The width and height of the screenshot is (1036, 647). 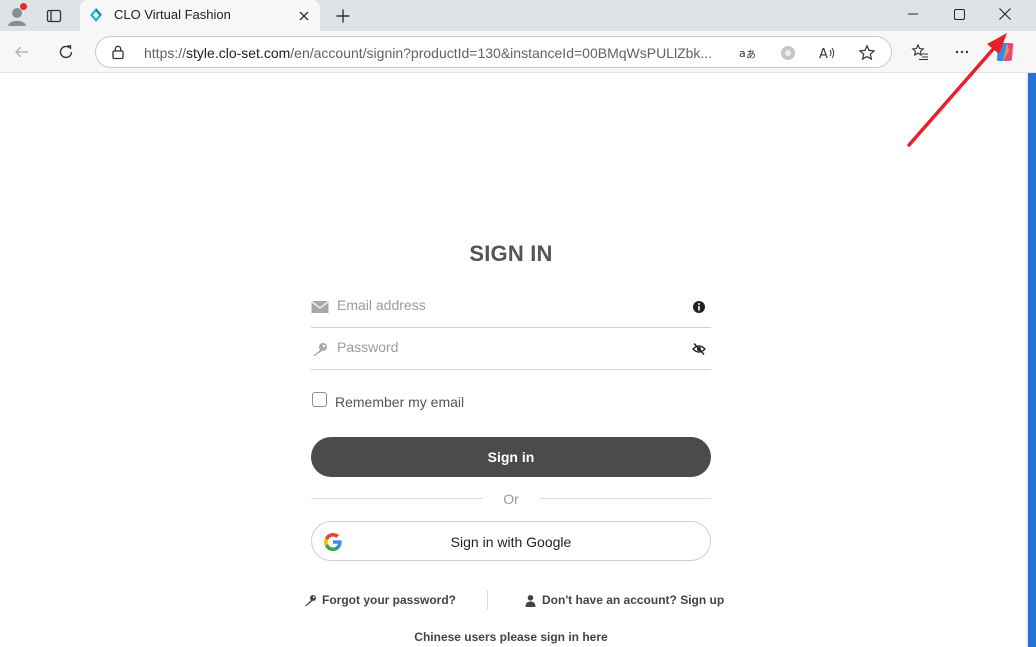 I want to click on lock-icon, so click(x=118, y=52).